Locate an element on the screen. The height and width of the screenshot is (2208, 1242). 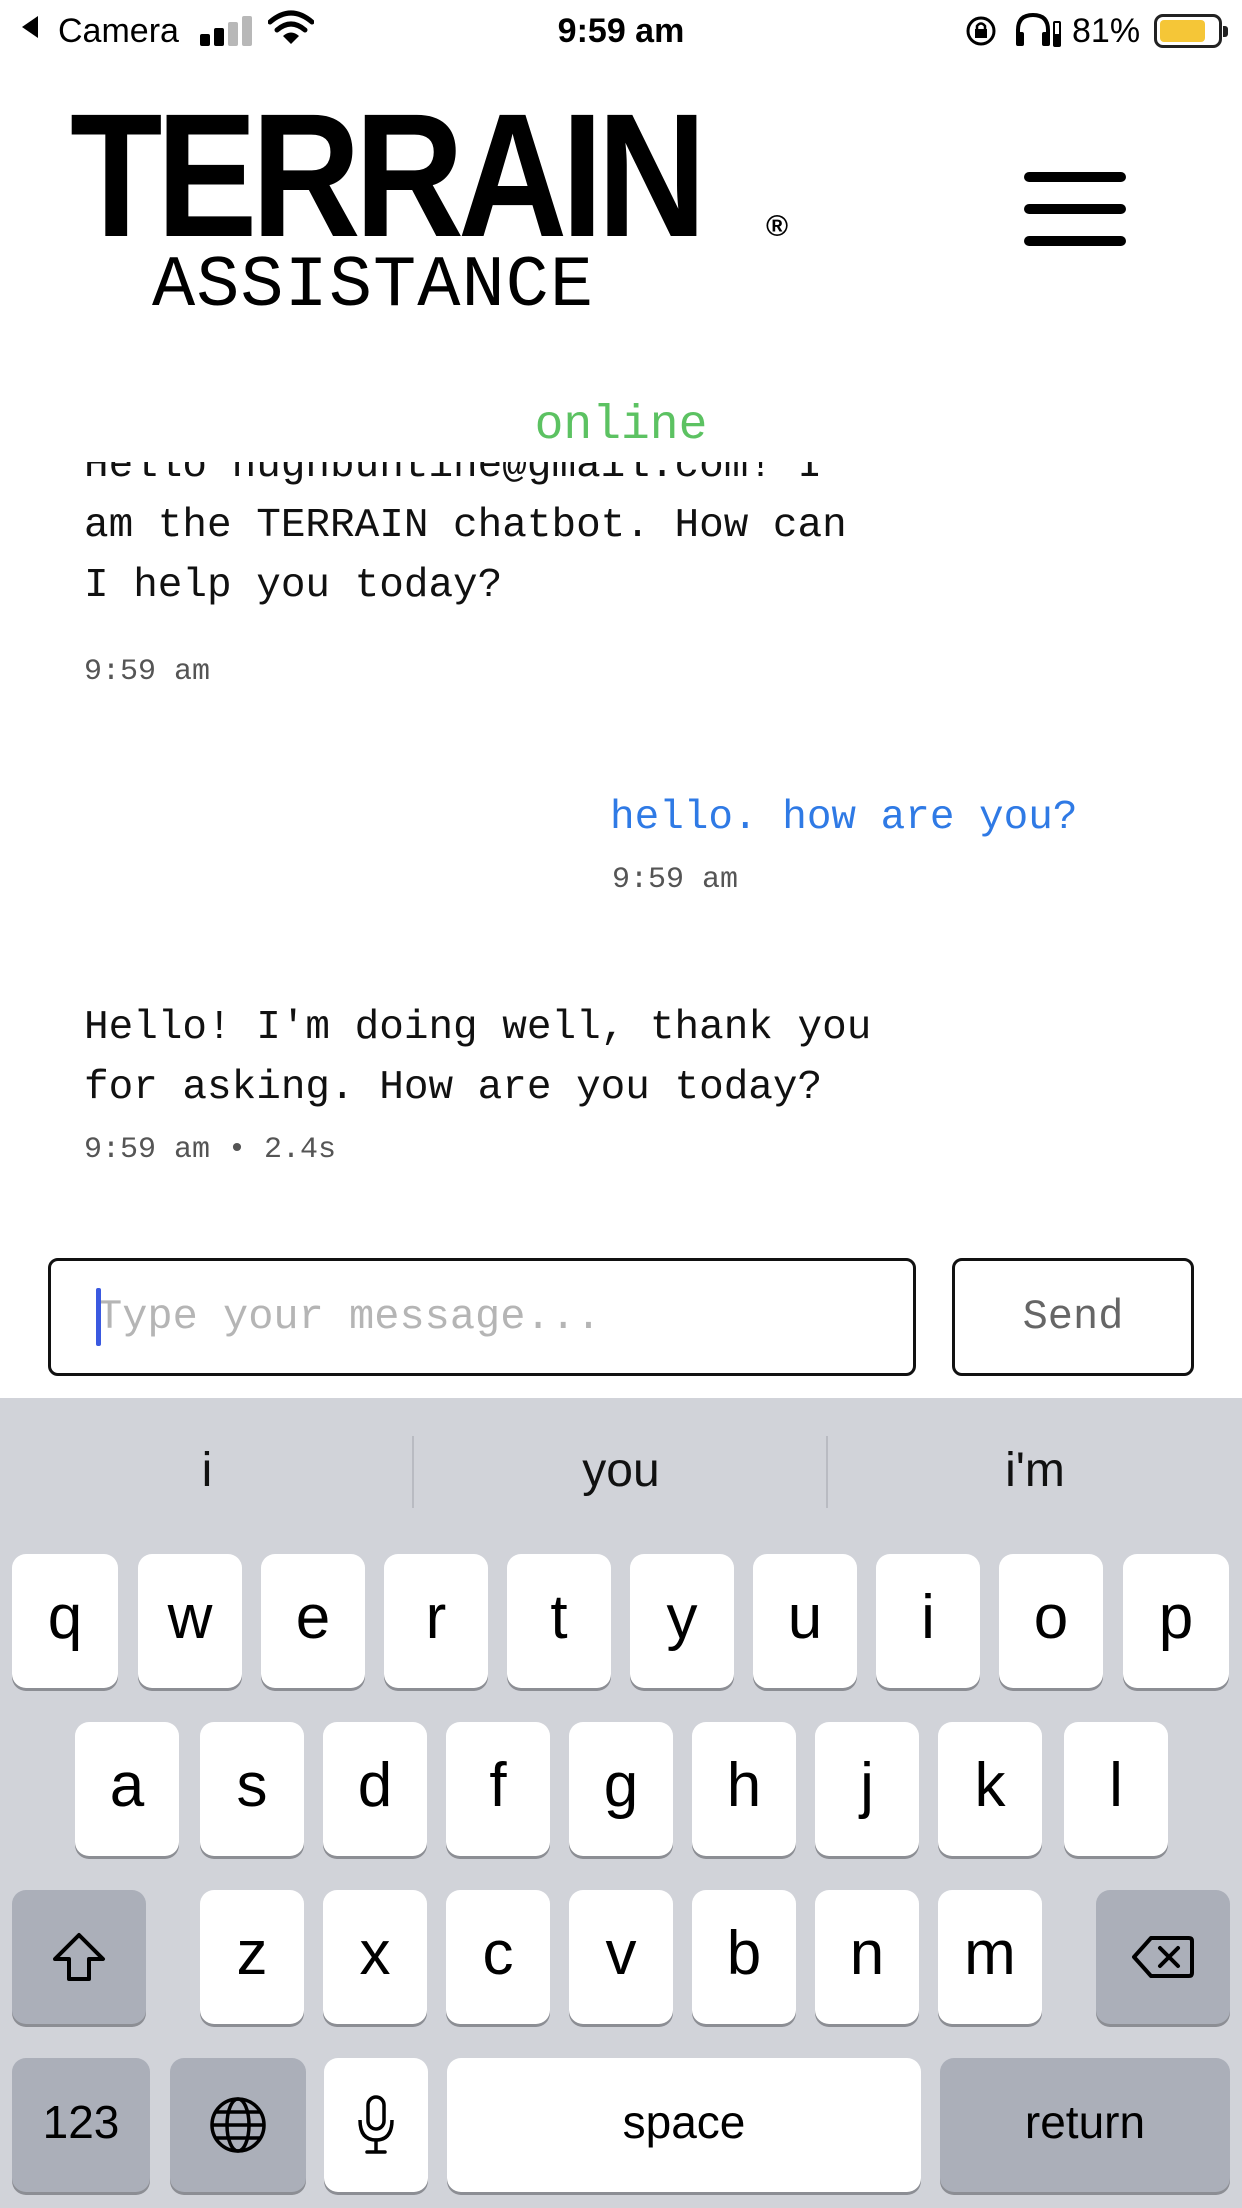
key-f: f is located at coordinates (498, 1789).